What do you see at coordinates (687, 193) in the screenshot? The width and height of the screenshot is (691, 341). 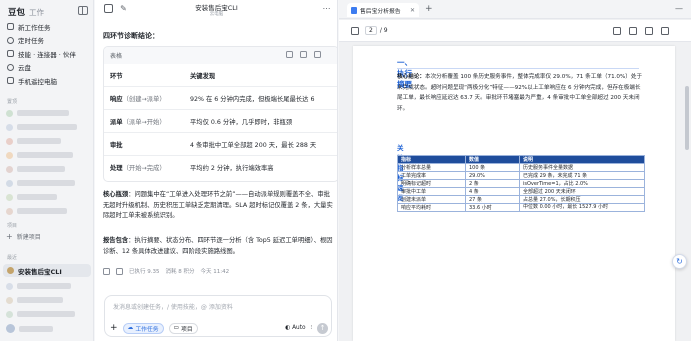 I see `vertical-scrollbar` at bounding box center [687, 193].